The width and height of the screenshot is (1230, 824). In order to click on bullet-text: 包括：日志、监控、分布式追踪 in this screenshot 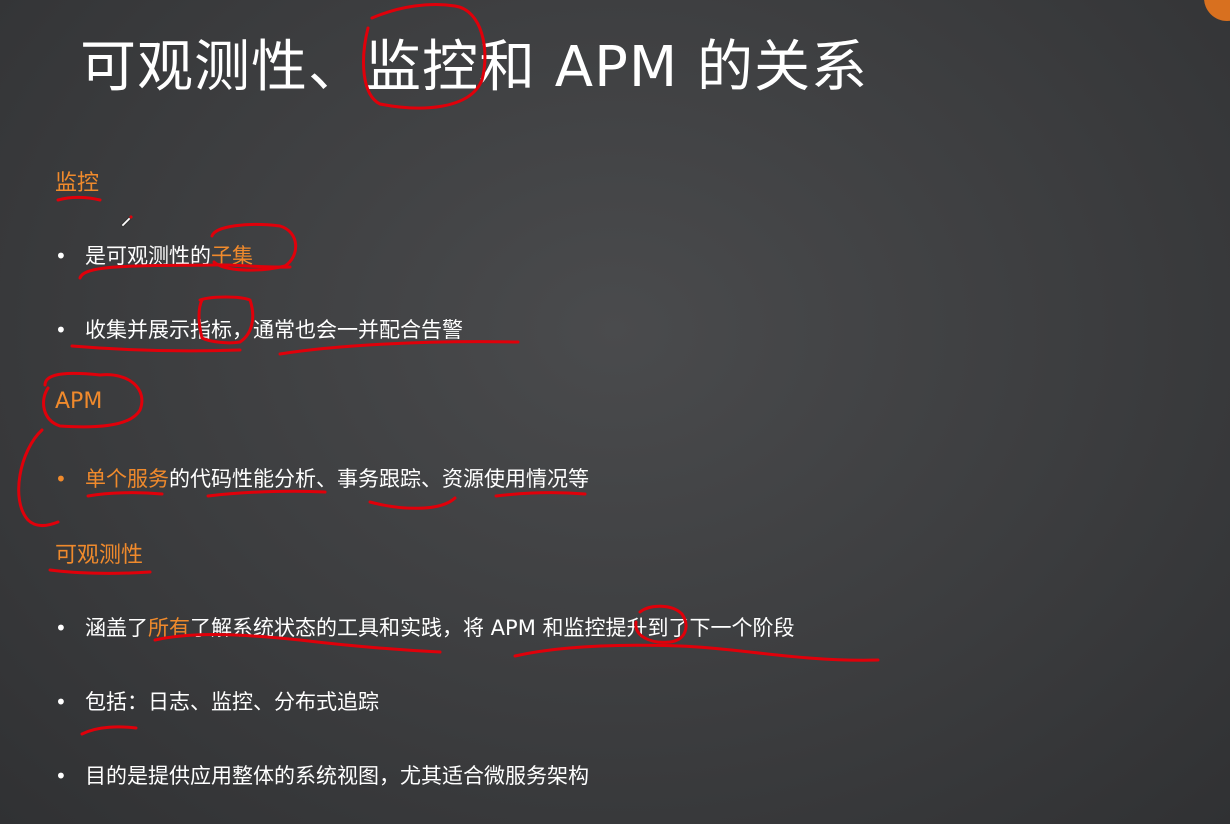, I will do `click(232, 702)`.